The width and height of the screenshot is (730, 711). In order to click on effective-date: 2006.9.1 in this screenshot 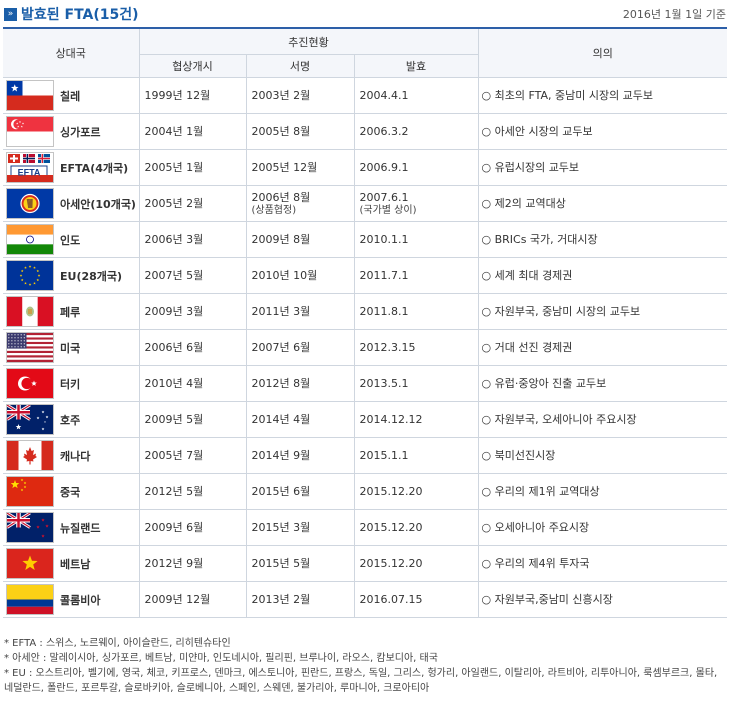, I will do `click(384, 167)`.